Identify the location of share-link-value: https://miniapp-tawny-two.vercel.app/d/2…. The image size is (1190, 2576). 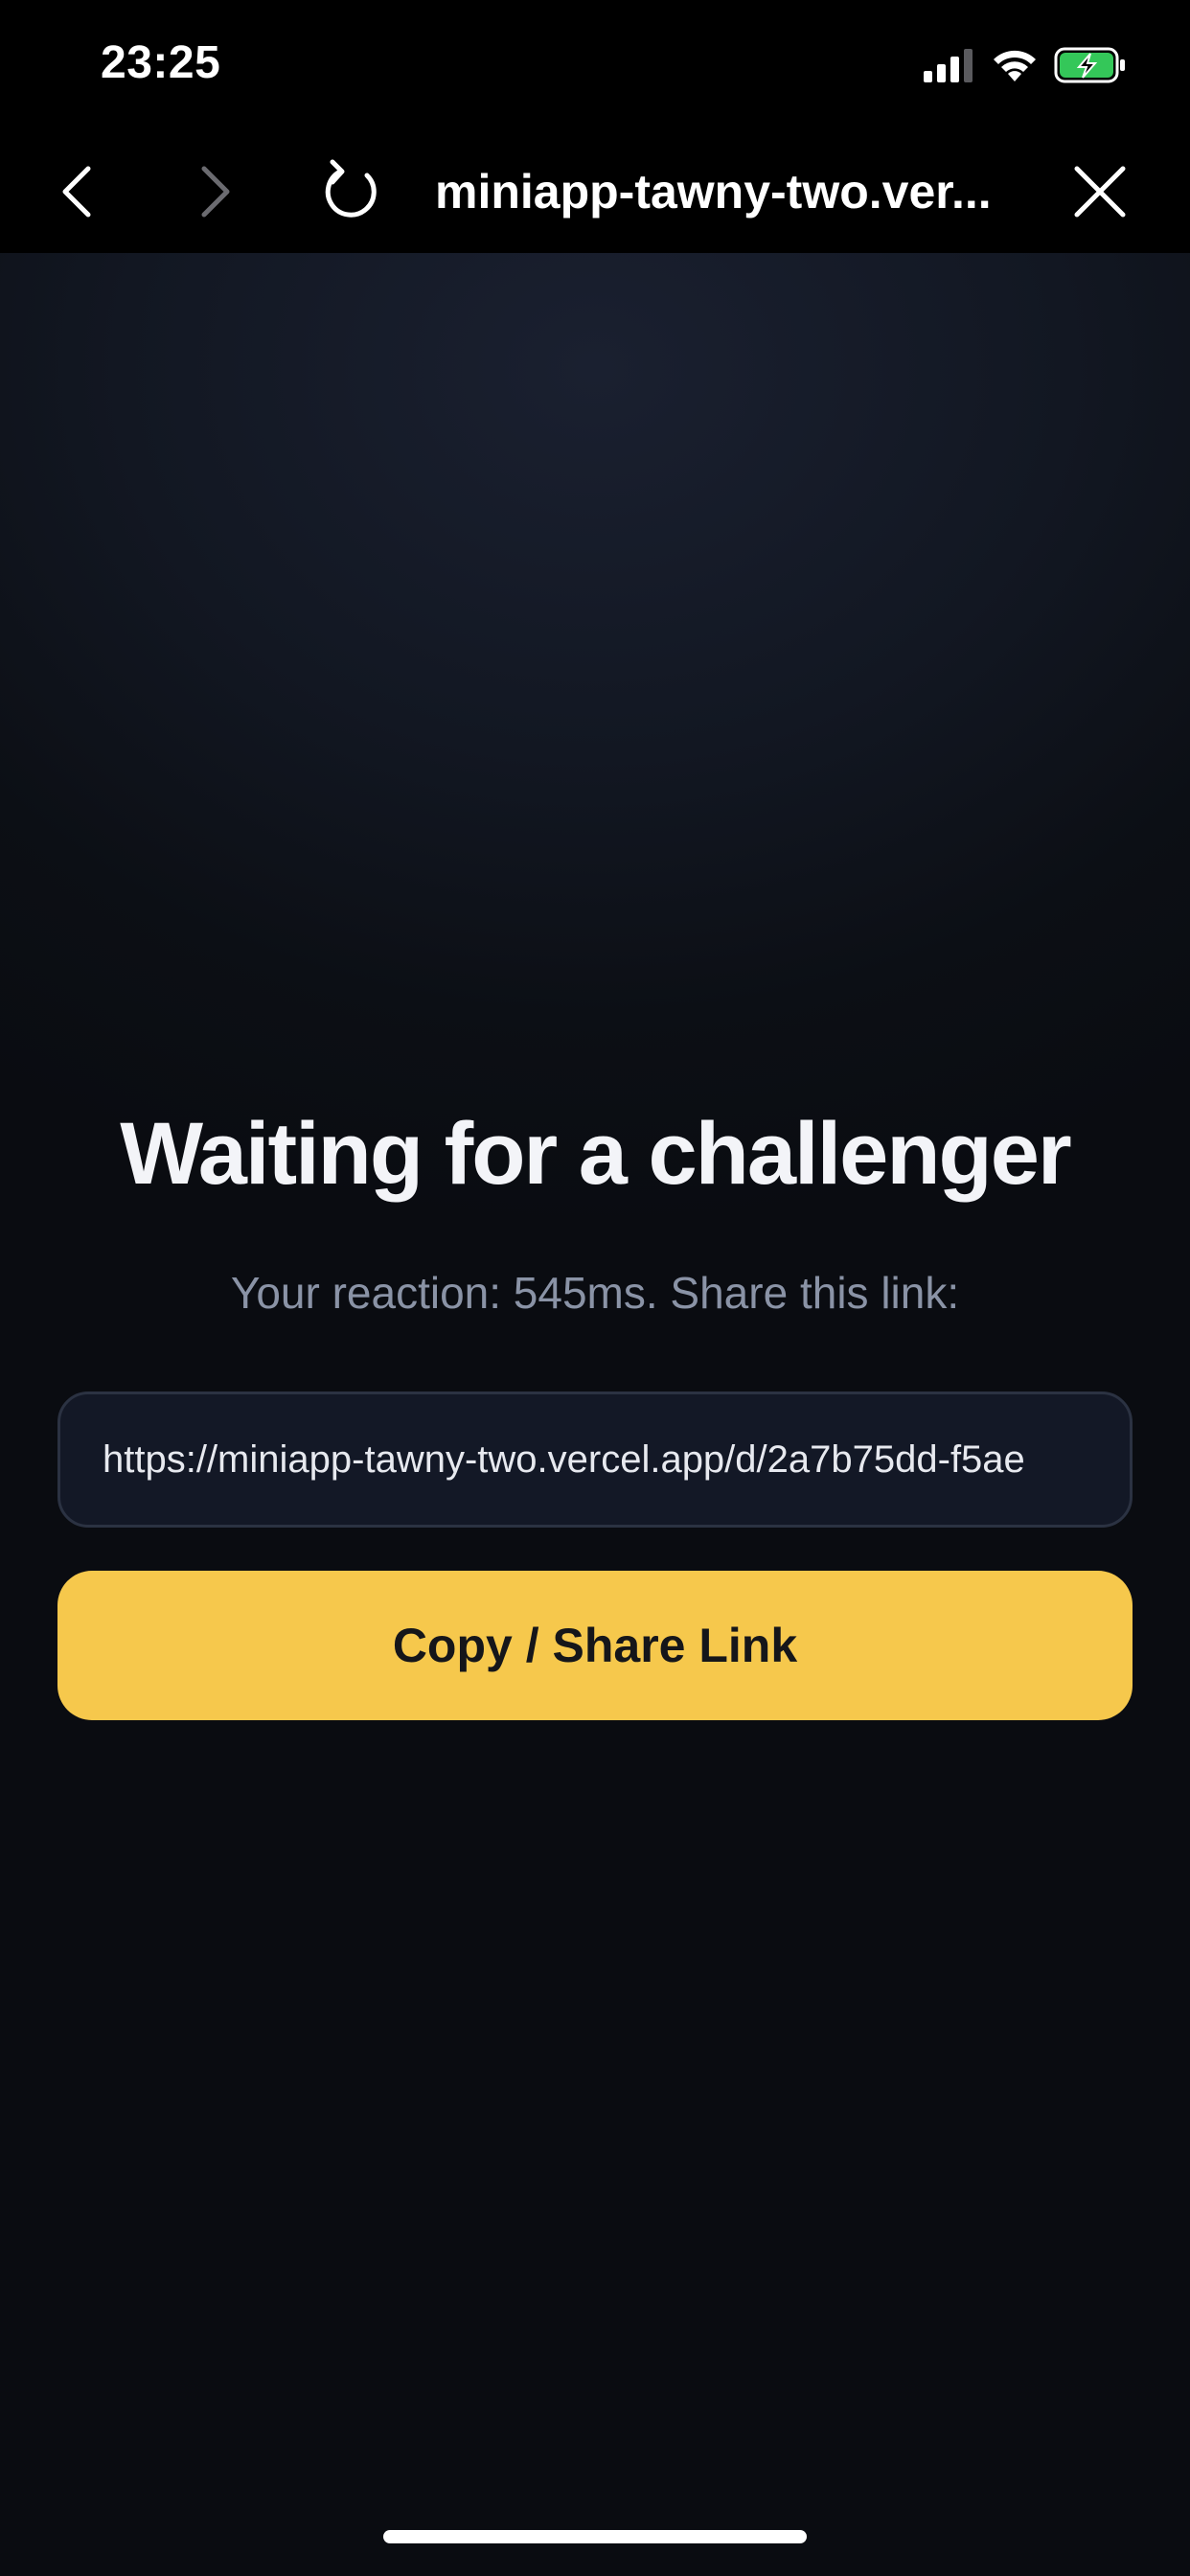
(564, 1459).